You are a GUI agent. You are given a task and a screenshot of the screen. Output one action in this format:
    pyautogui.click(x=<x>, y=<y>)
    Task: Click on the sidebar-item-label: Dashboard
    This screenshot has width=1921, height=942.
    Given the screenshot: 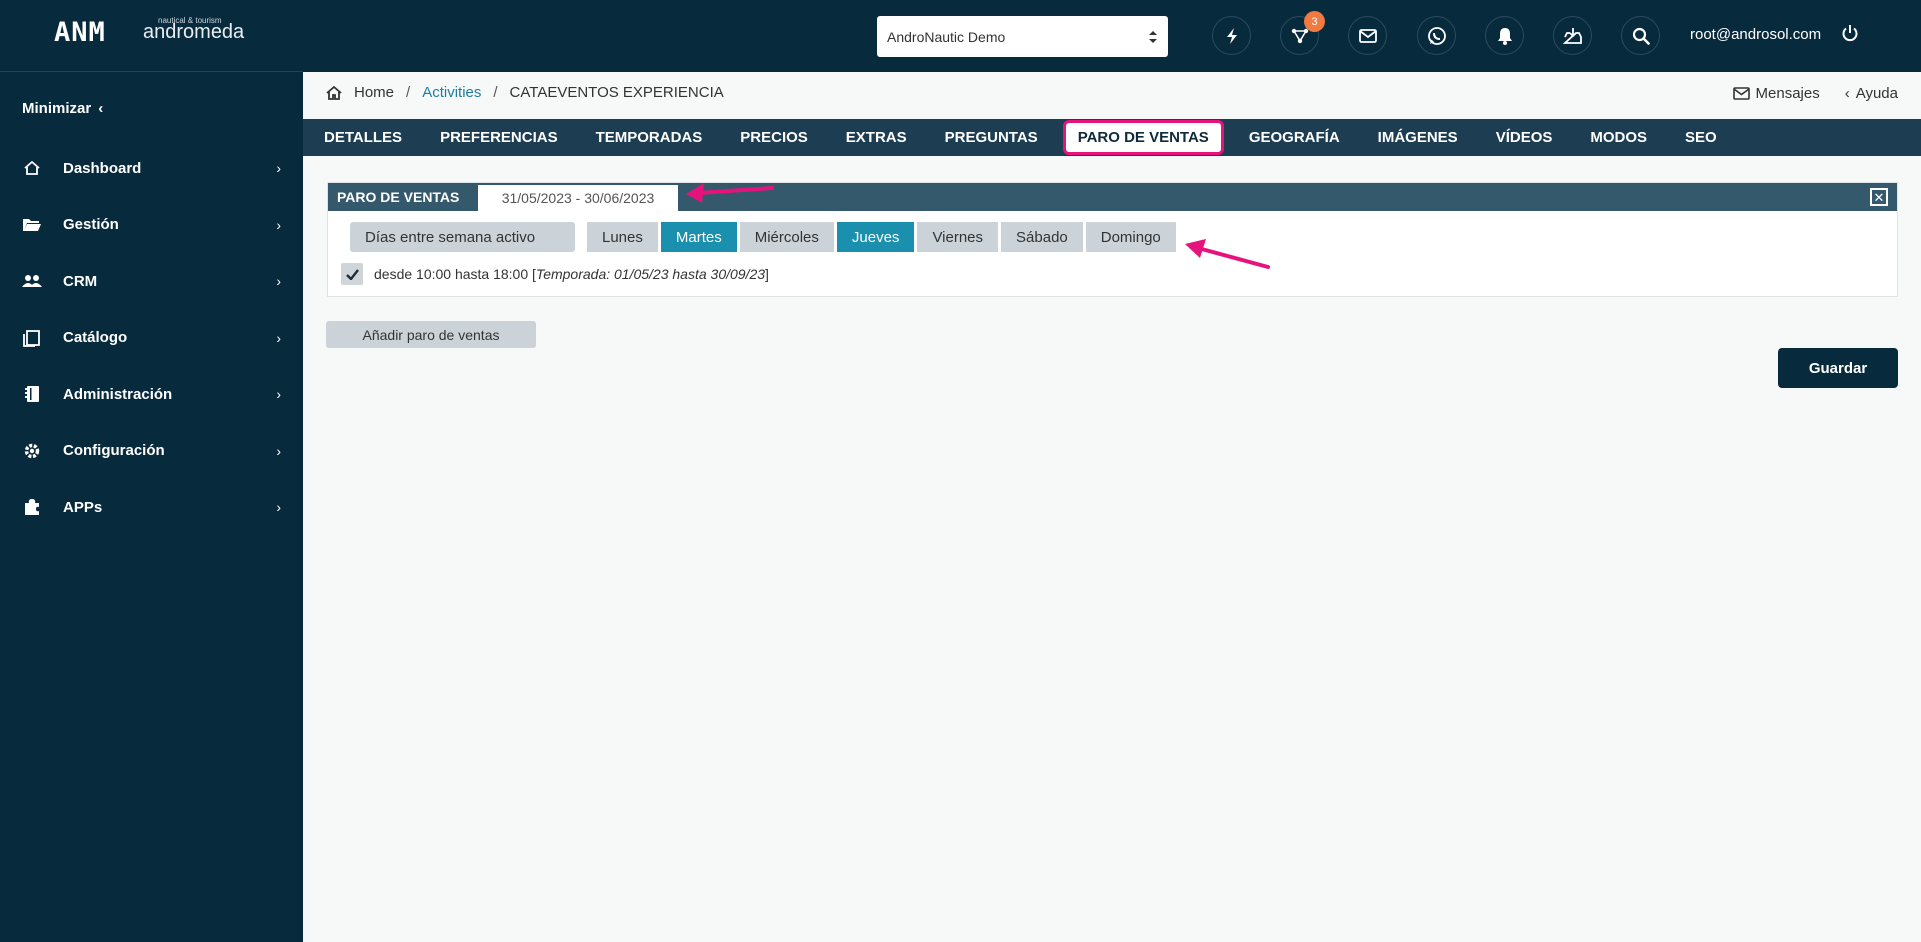 What is the action you would take?
    pyautogui.click(x=102, y=168)
    